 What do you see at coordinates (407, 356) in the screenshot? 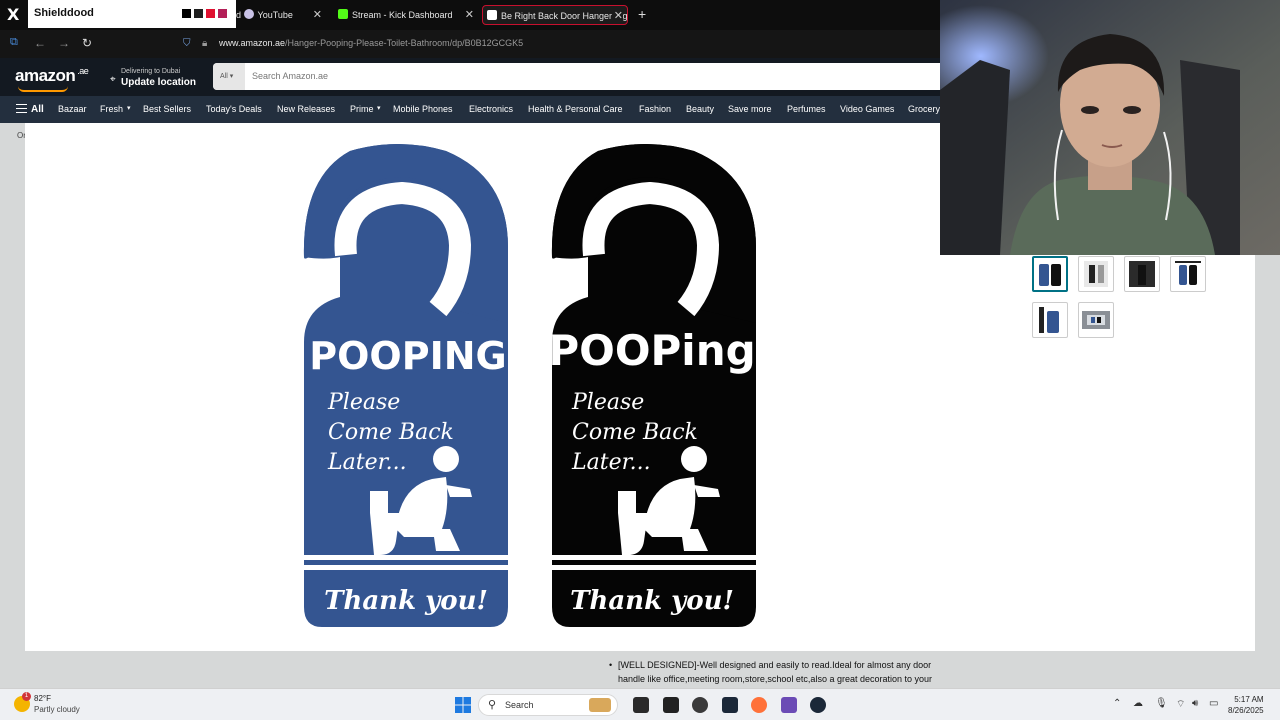
I see `hanger-headline: POOPING` at bounding box center [407, 356].